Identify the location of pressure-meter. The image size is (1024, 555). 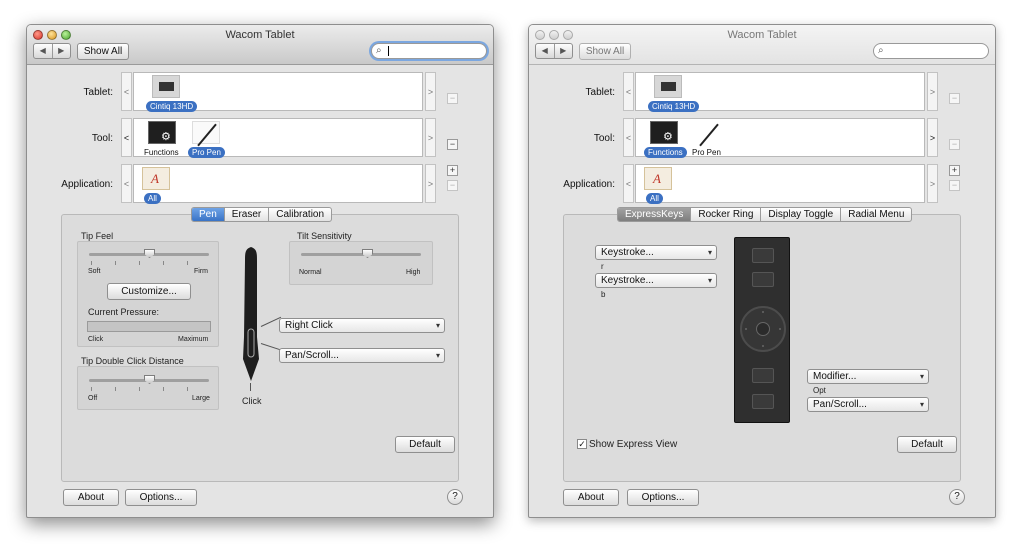
(149, 326).